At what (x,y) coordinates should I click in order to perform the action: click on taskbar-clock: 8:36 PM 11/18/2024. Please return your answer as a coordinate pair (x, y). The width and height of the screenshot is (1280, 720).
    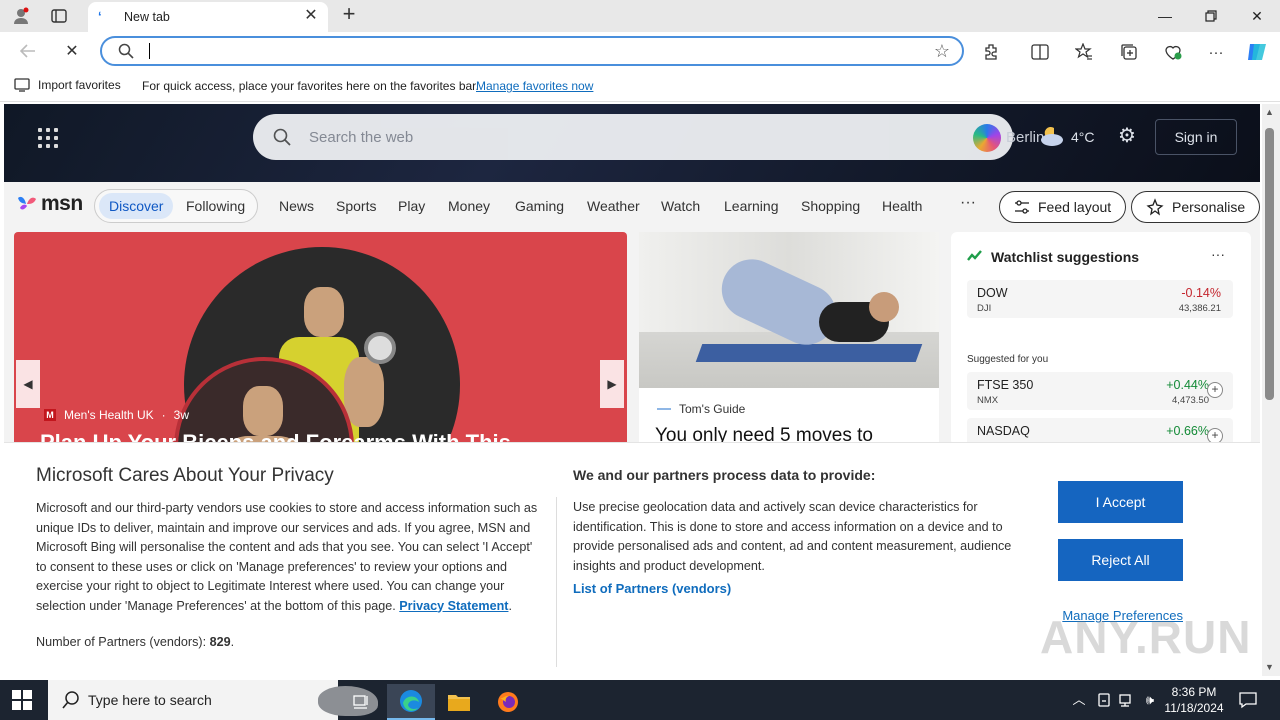
    Looking at the image, I should click on (1194, 700).